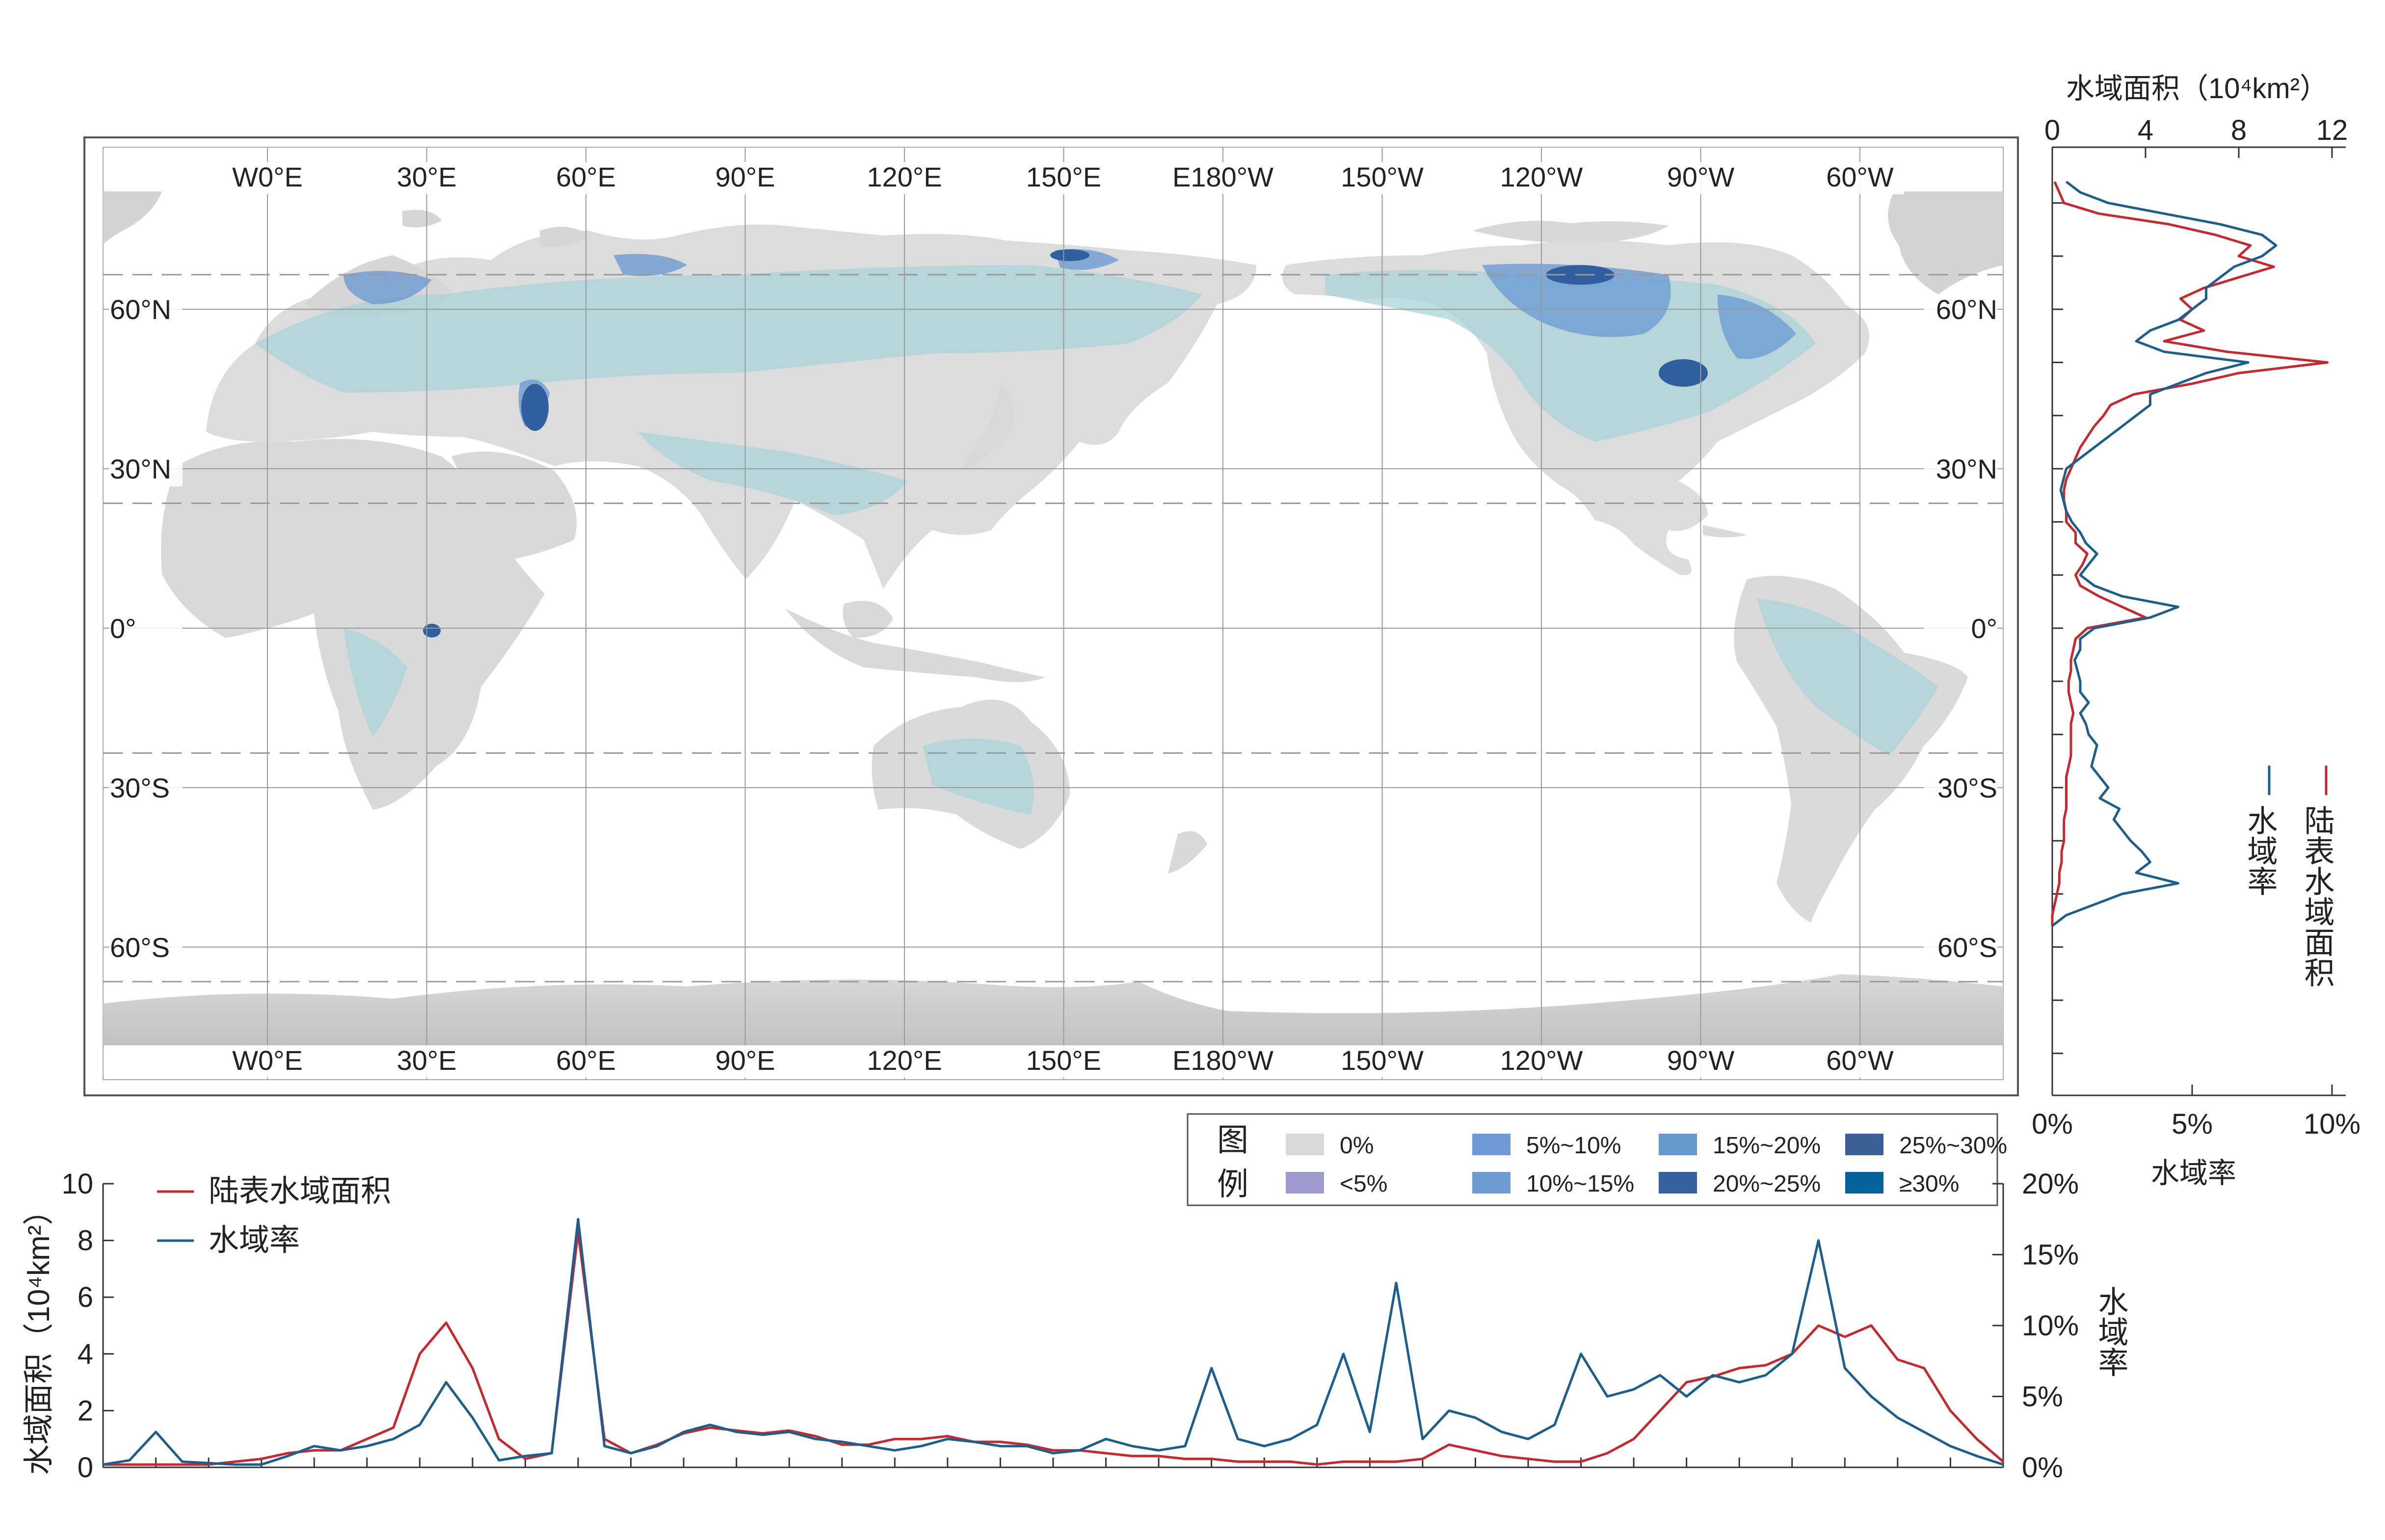 This screenshot has height=1540, width=2385. Describe the element at coordinates (1063, 177) in the screenshot. I see `longitude-label-top: 150°E` at that location.